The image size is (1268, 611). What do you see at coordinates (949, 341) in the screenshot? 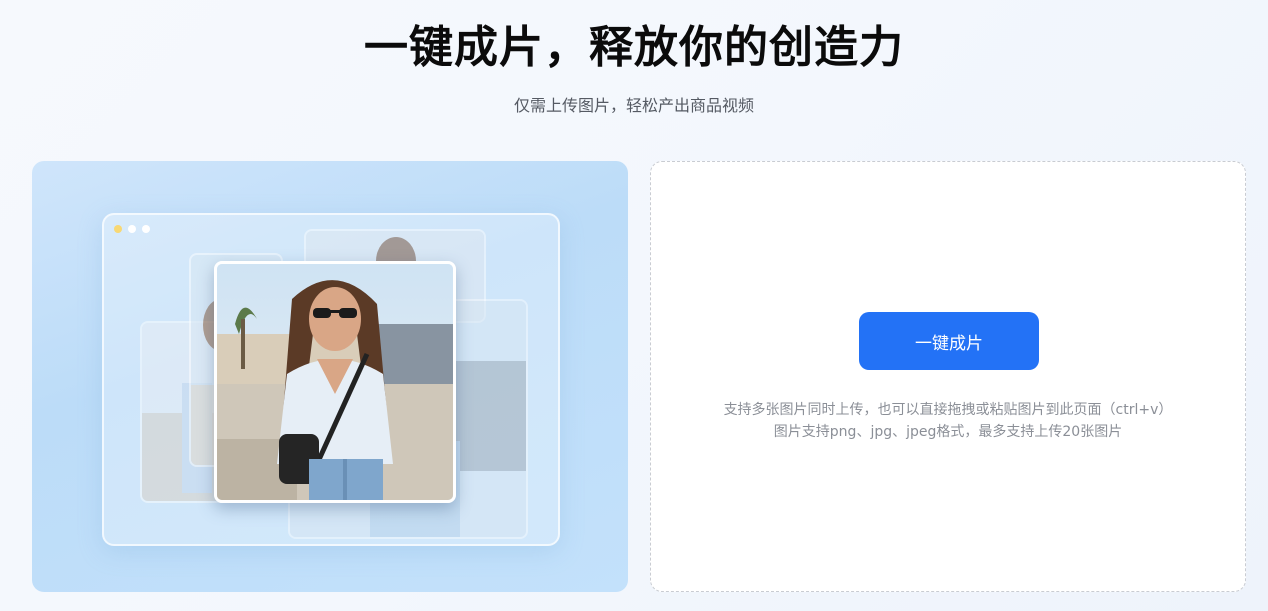
I see `one-click-generate-button: 一键成片` at bounding box center [949, 341].